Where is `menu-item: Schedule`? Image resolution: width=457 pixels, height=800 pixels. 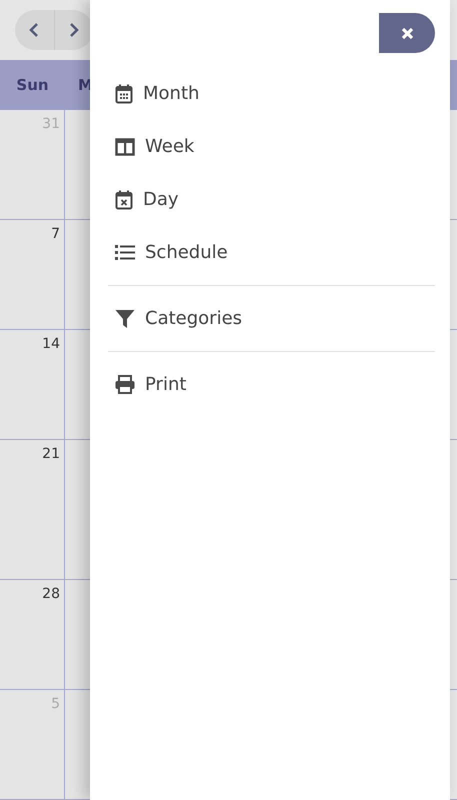
menu-item: Schedule is located at coordinates (168, 252).